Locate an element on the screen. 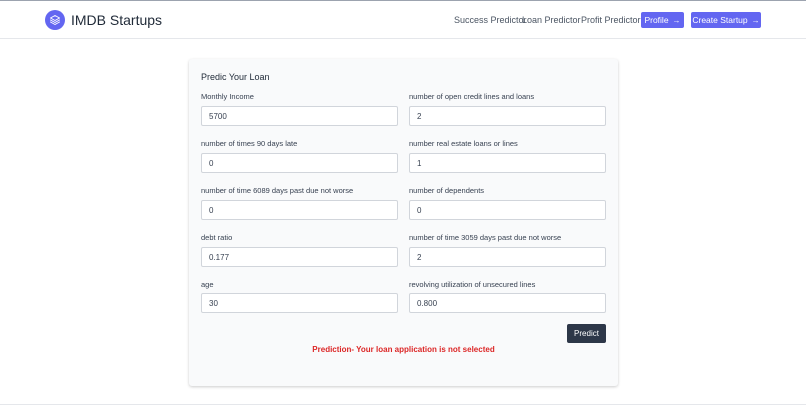 The height and width of the screenshot is (406, 806). times-90-days-late-input: 0 is located at coordinates (299, 163).